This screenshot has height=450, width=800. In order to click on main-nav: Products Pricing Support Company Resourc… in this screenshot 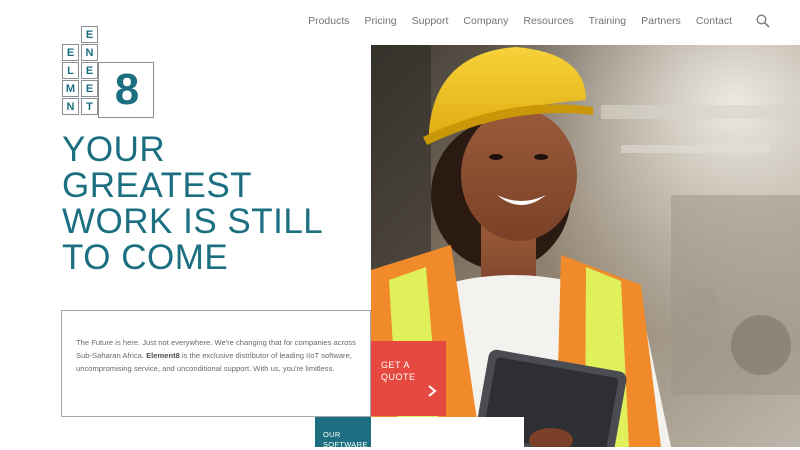, I will do `click(531, 21)`.